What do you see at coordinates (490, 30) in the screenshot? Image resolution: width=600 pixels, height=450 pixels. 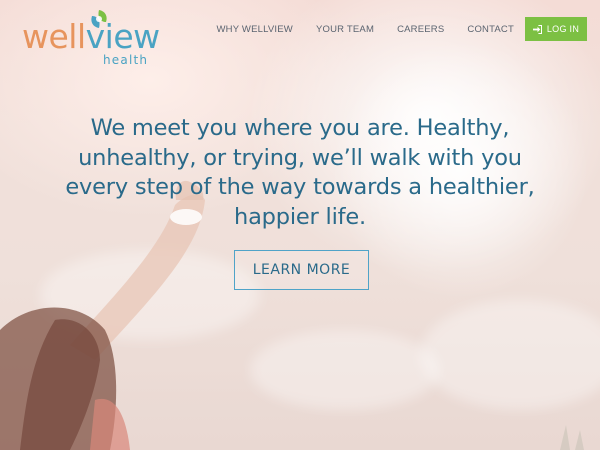 I see `nav-contact: CONTACT` at bounding box center [490, 30].